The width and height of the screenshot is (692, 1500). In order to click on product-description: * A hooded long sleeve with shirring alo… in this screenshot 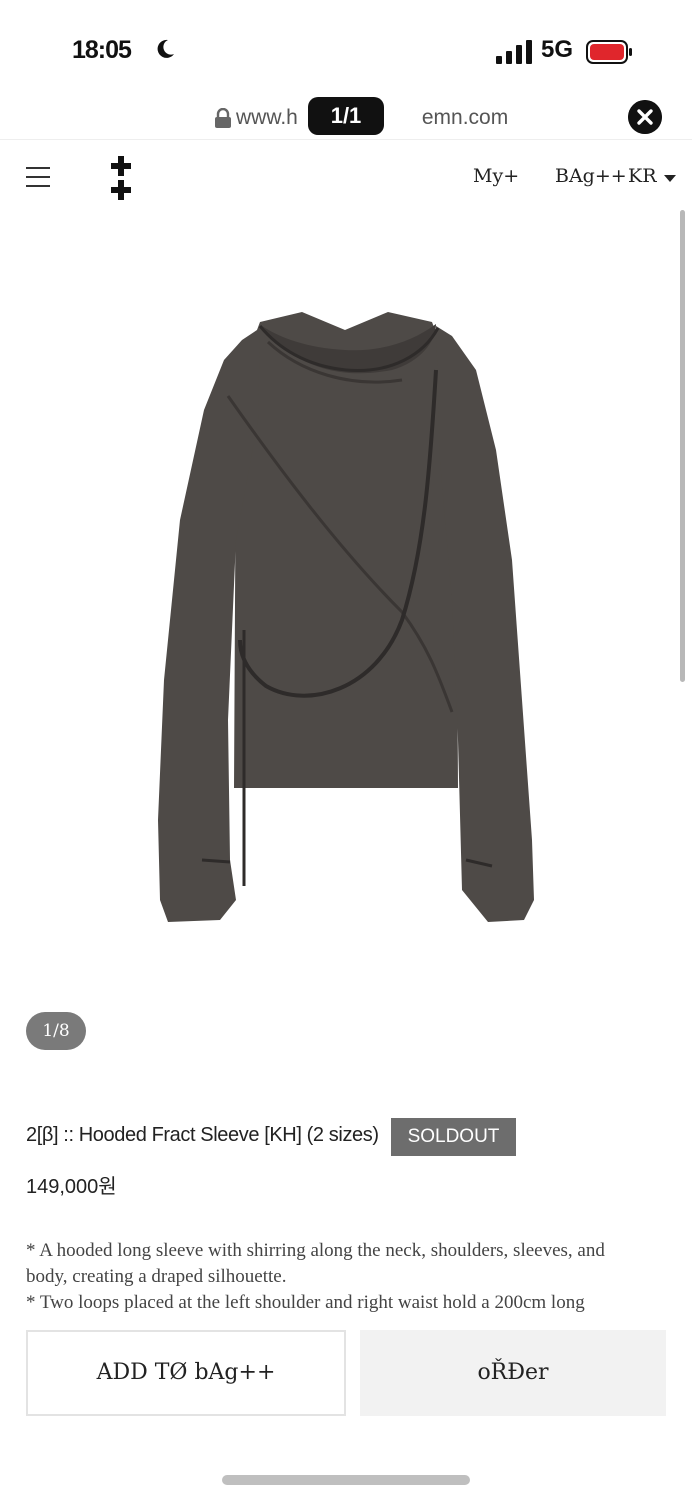, I will do `click(346, 1277)`.